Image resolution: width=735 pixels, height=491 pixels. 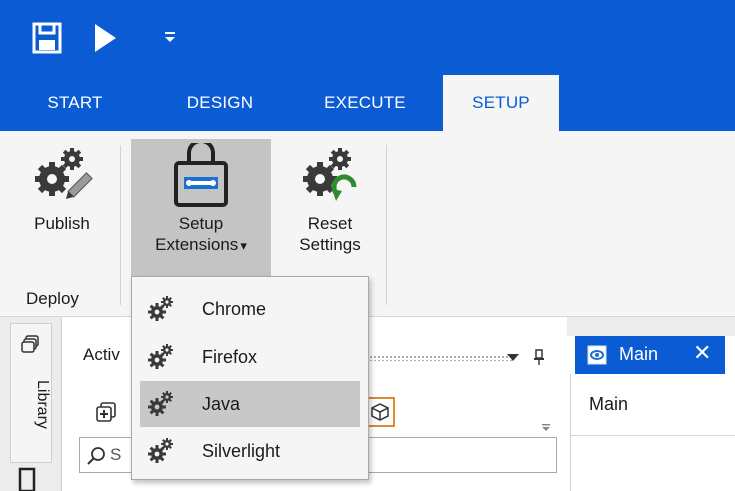 I want to click on menu-item-java: Java, so click(x=250, y=404).